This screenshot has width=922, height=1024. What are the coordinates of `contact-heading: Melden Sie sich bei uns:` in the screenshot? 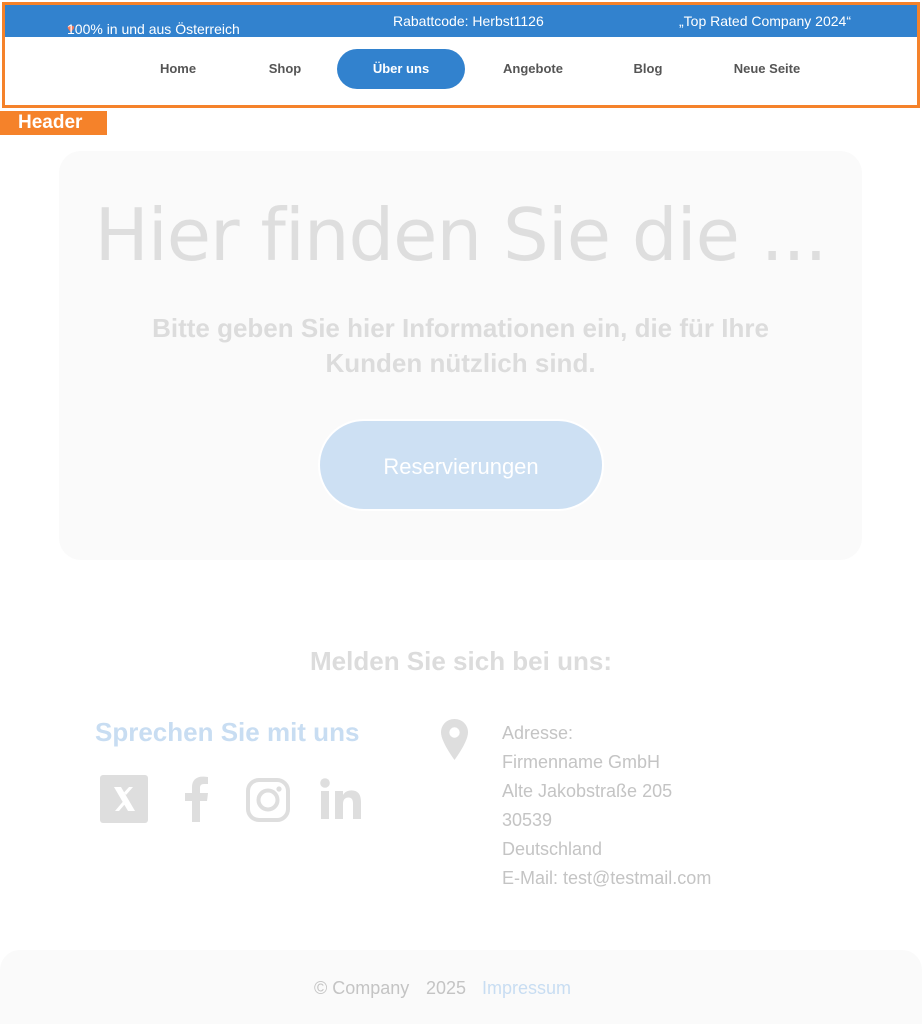 It's located at (461, 661).